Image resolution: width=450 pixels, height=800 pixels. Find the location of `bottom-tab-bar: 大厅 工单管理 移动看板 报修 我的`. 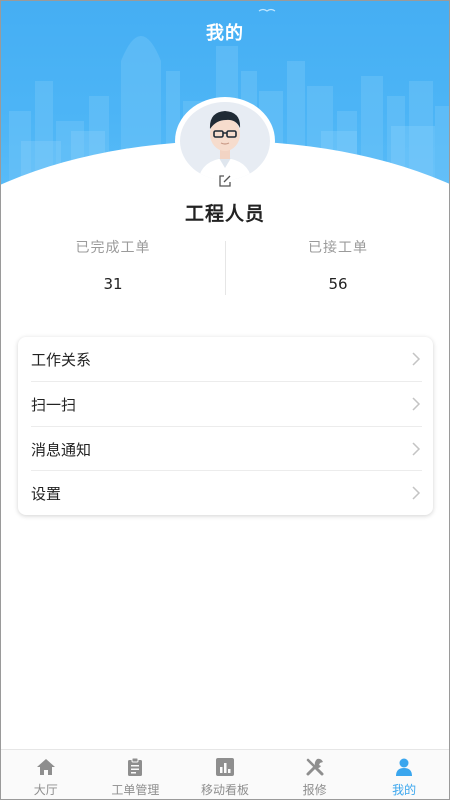

bottom-tab-bar: 大厅 工单管理 移动看板 报修 我的 is located at coordinates (225, 774).